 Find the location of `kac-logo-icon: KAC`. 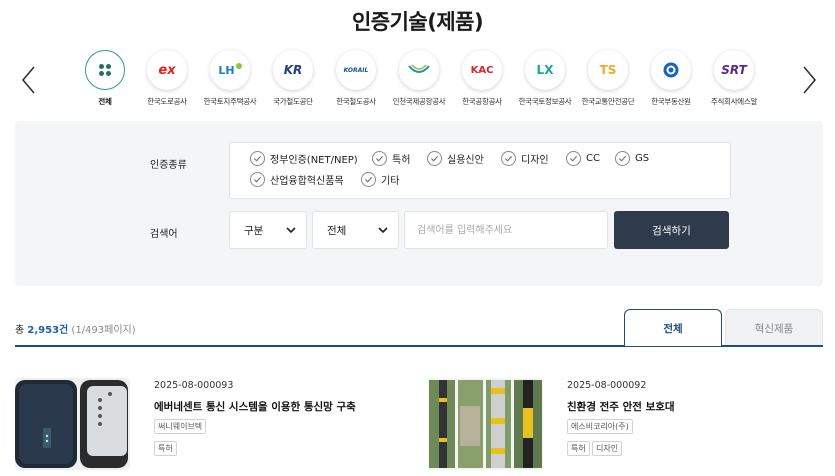

kac-logo-icon: KAC is located at coordinates (482, 70).